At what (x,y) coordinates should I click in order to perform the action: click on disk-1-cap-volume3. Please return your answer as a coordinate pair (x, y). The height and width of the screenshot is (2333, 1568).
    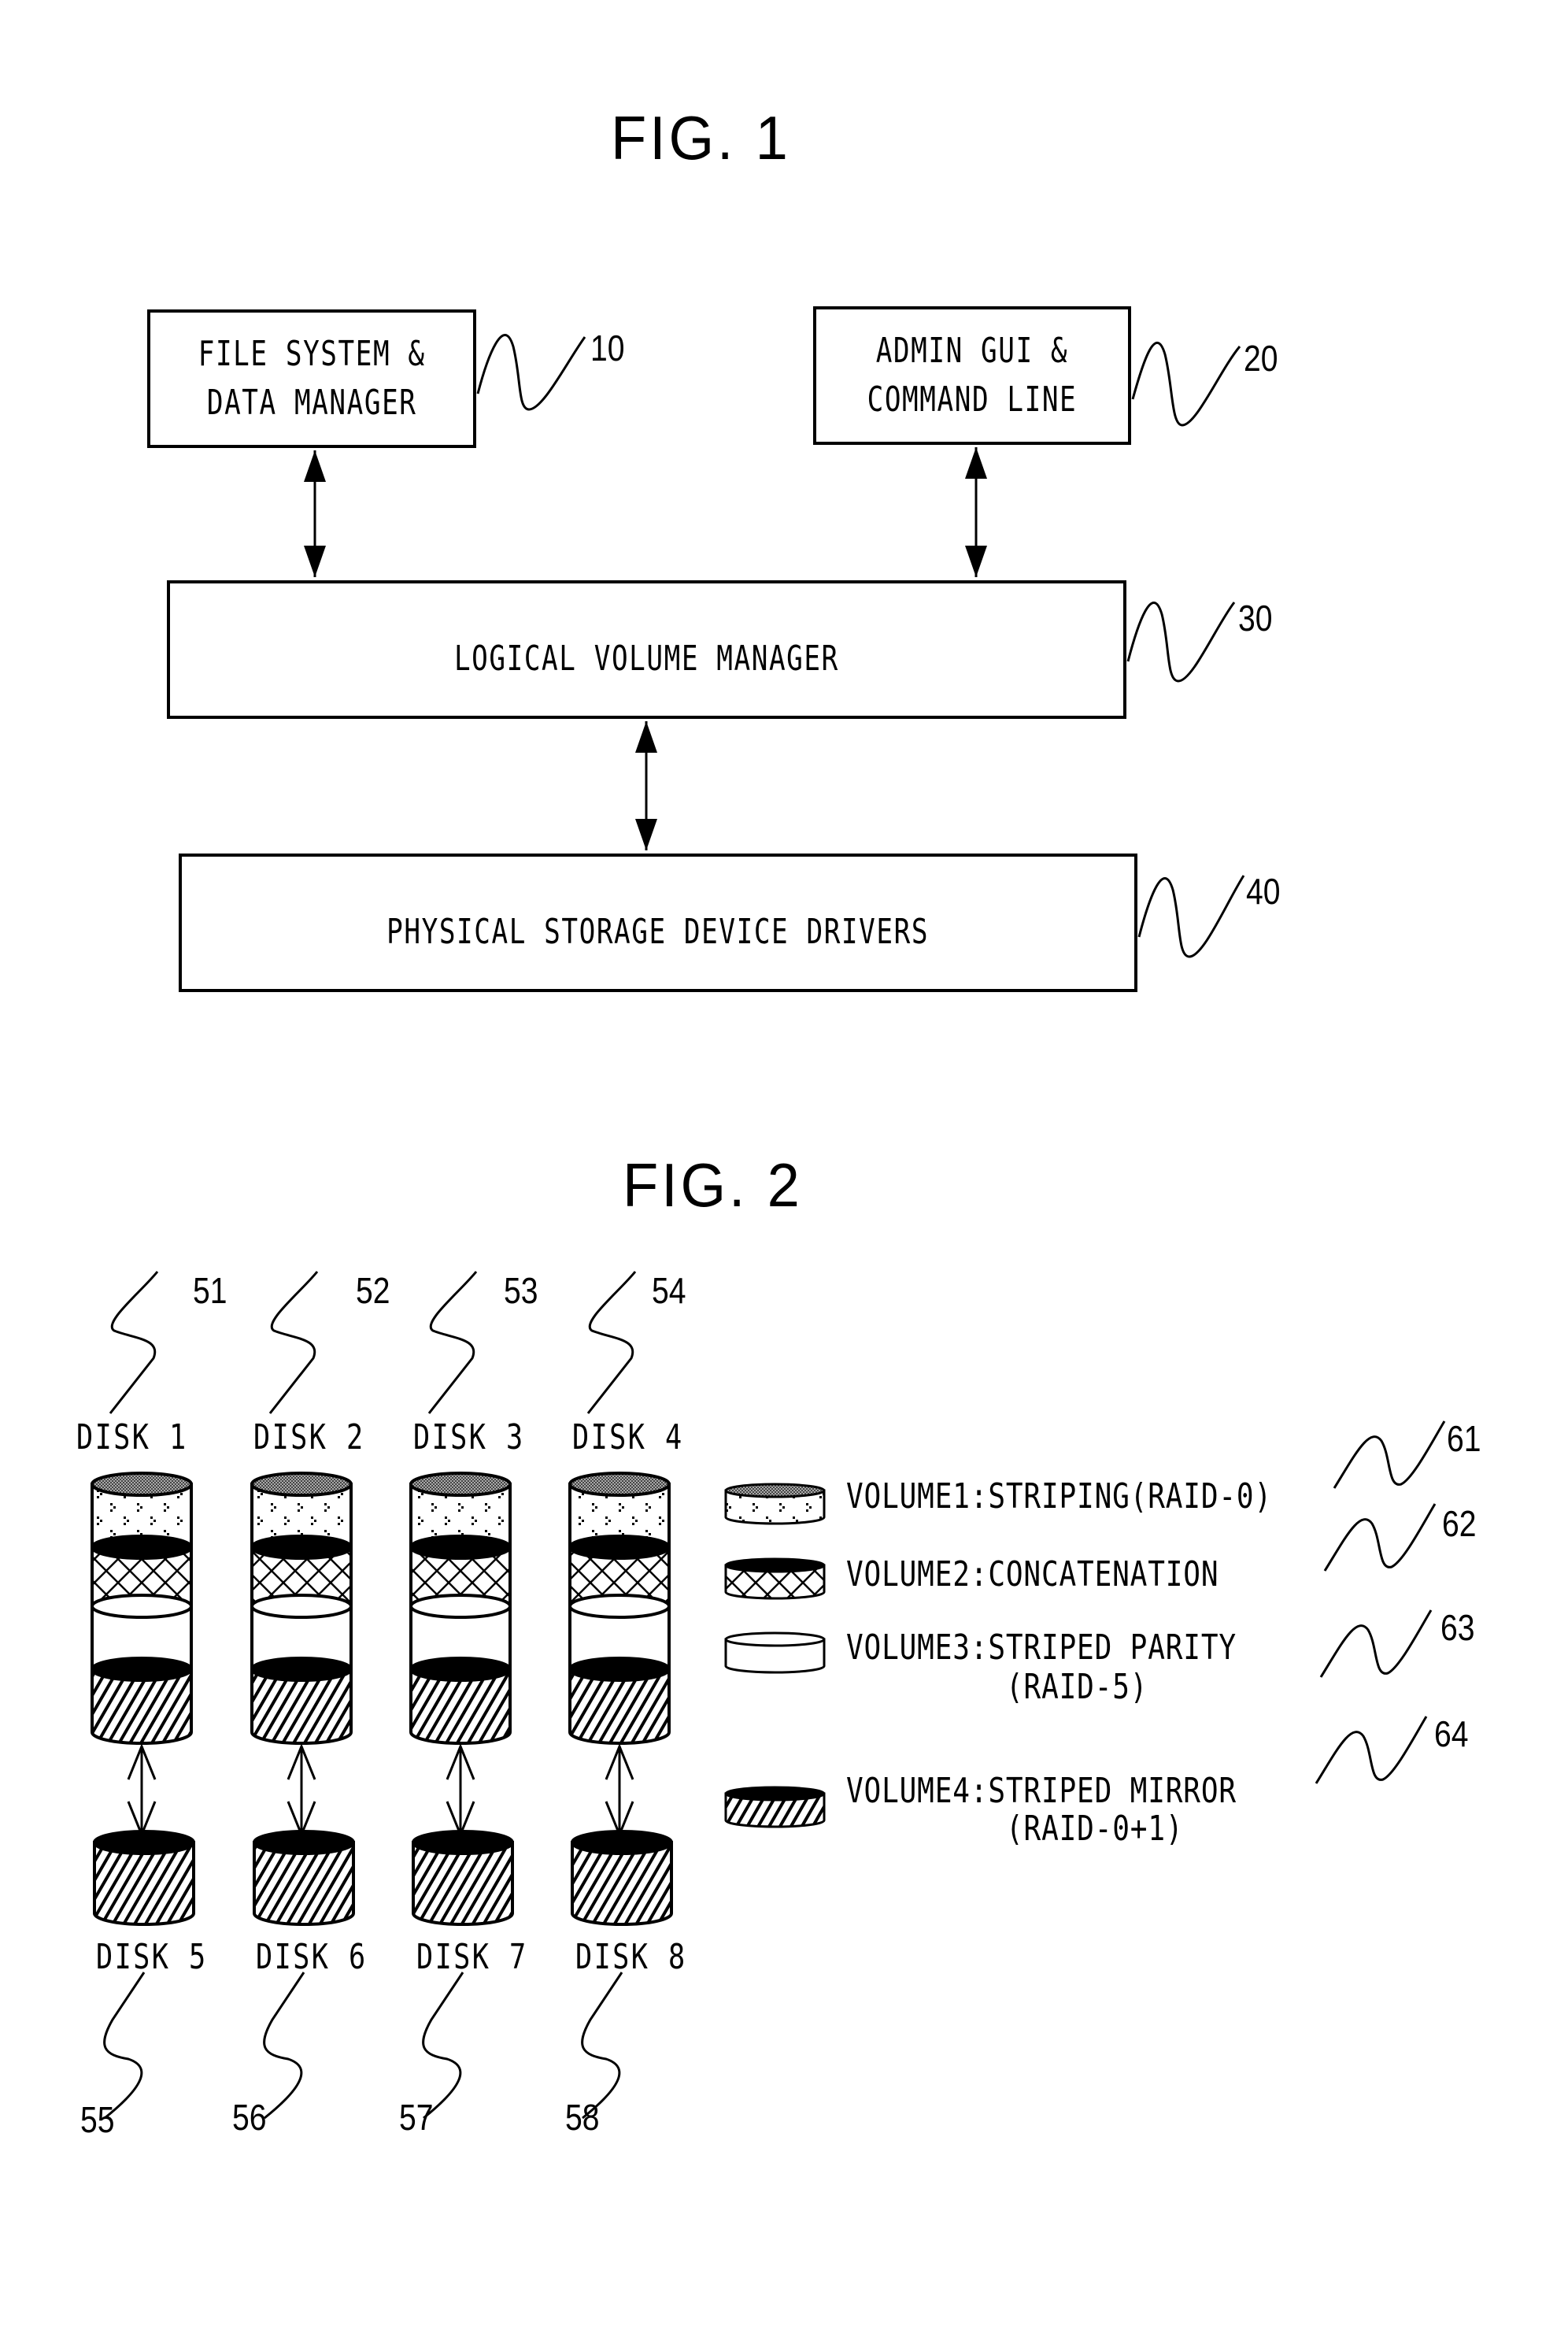
    Looking at the image, I should click on (142, 1606).